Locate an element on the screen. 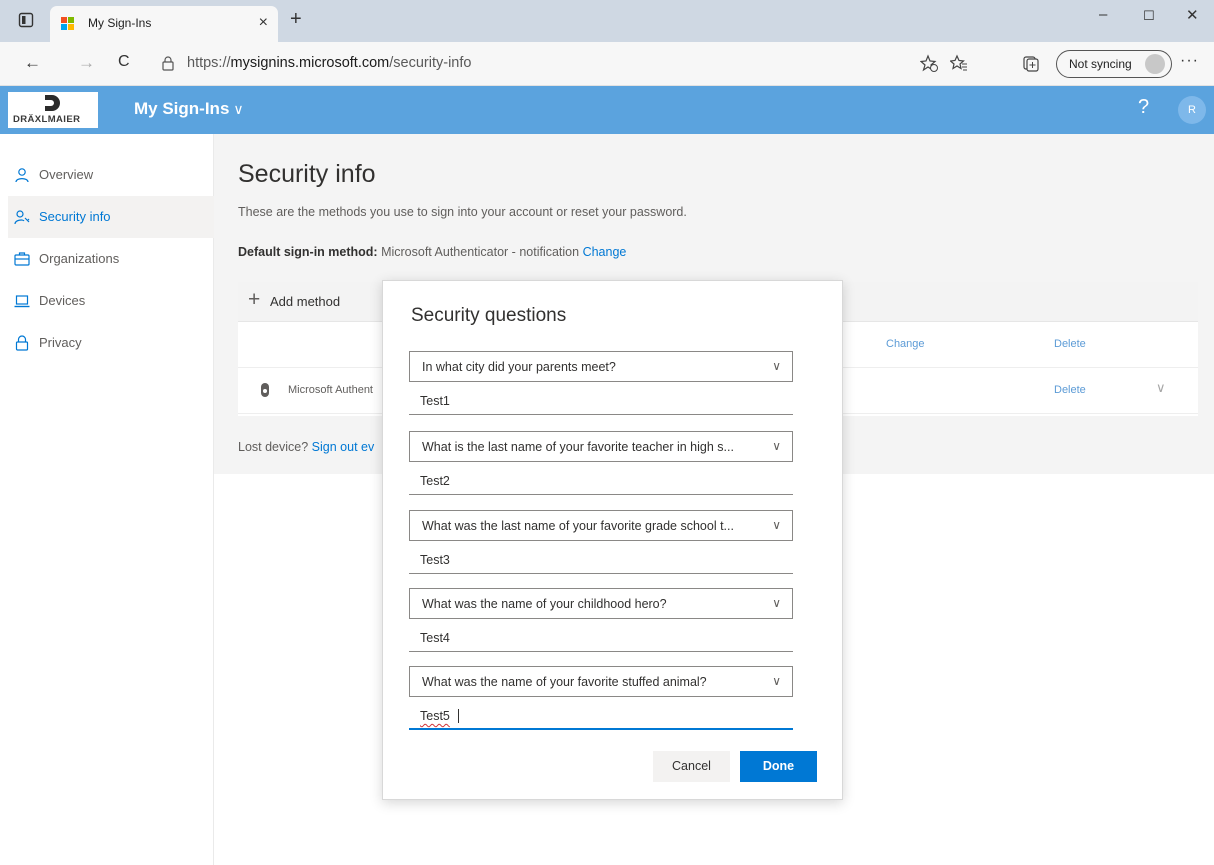 The width and height of the screenshot is (1214, 865). security-answer-input-1: Test1 is located at coordinates (601, 399).